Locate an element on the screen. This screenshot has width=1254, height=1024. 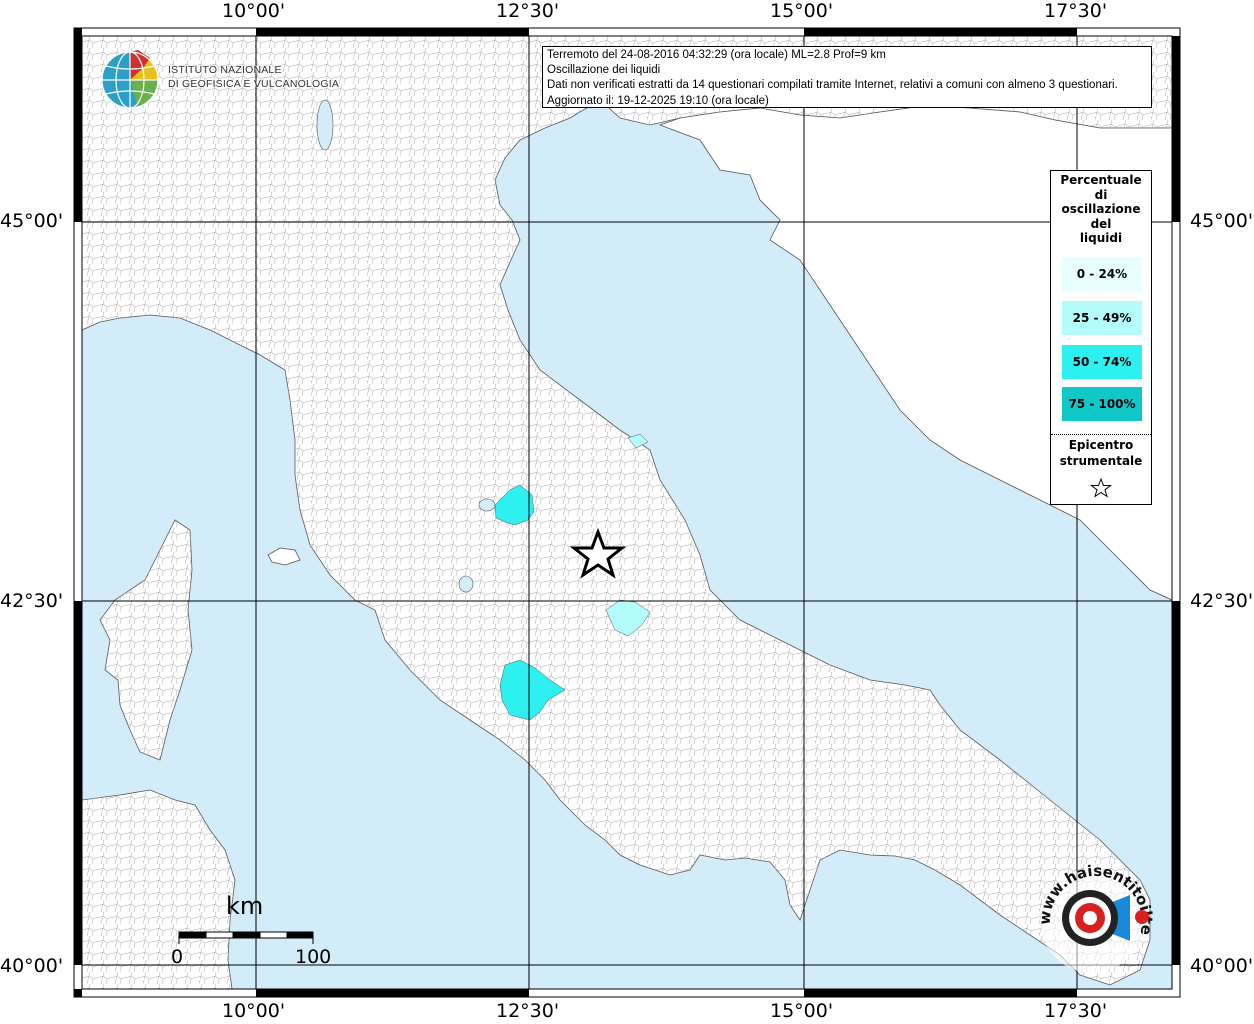
lon-label-top-12-30: 12°30' is located at coordinates (528, 11).